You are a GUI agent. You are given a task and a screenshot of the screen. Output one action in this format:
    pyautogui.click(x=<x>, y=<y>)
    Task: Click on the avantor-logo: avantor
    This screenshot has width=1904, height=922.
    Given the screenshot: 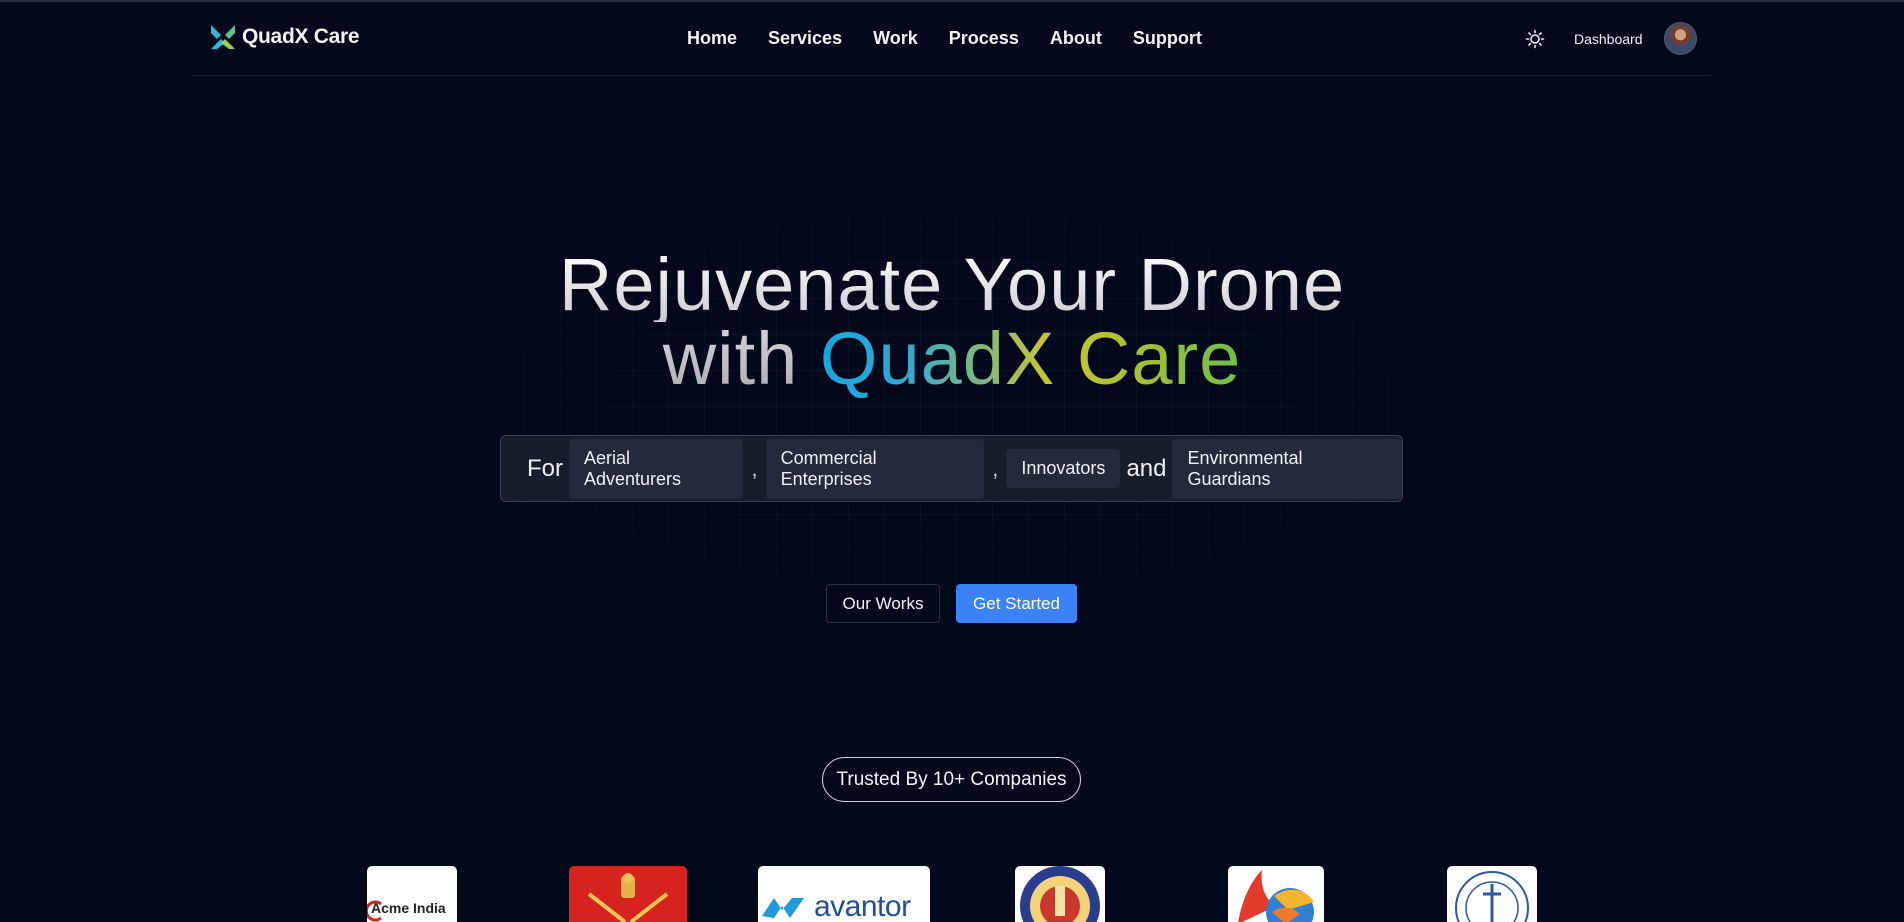 What is the action you would take?
    pyautogui.click(x=844, y=894)
    